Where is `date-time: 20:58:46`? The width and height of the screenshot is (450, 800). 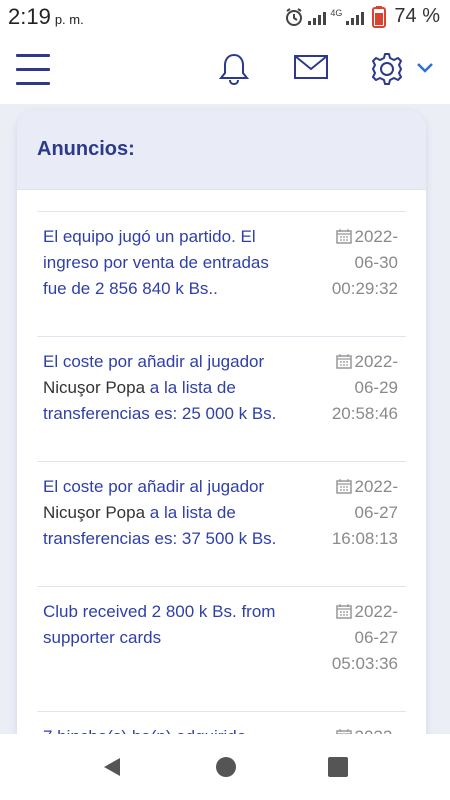 date-time: 20:58:46 is located at coordinates (364, 413).